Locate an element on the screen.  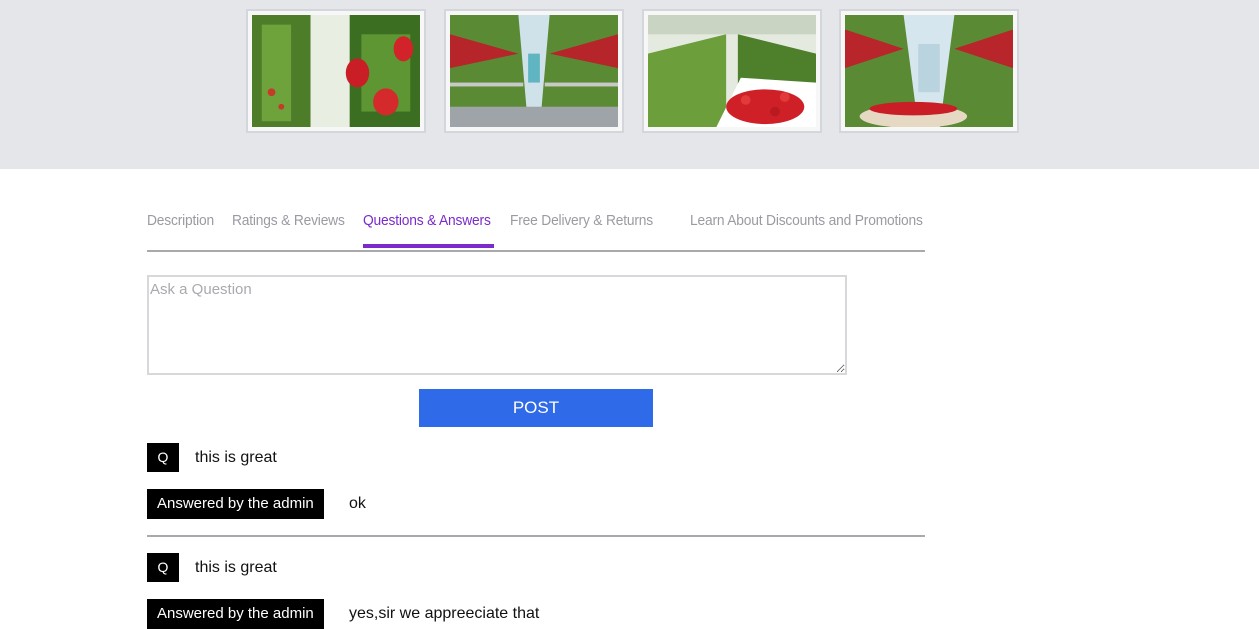
qa-divider is located at coordinates (536, 536).